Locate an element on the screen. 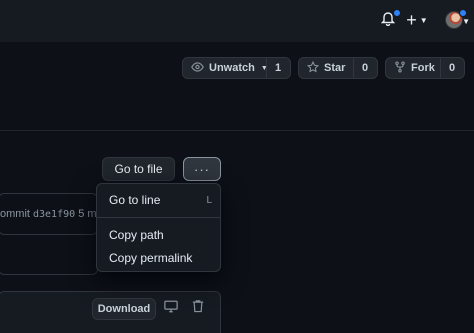  menu-item-go-to-line: Go to line L is located at coordinates (158, 200).